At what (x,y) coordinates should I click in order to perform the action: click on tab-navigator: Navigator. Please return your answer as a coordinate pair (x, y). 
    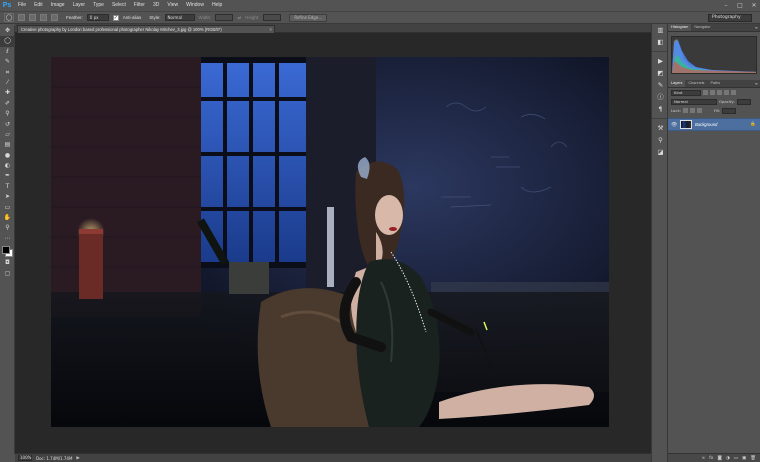
    Looking at the image, I should click on (702, 27).